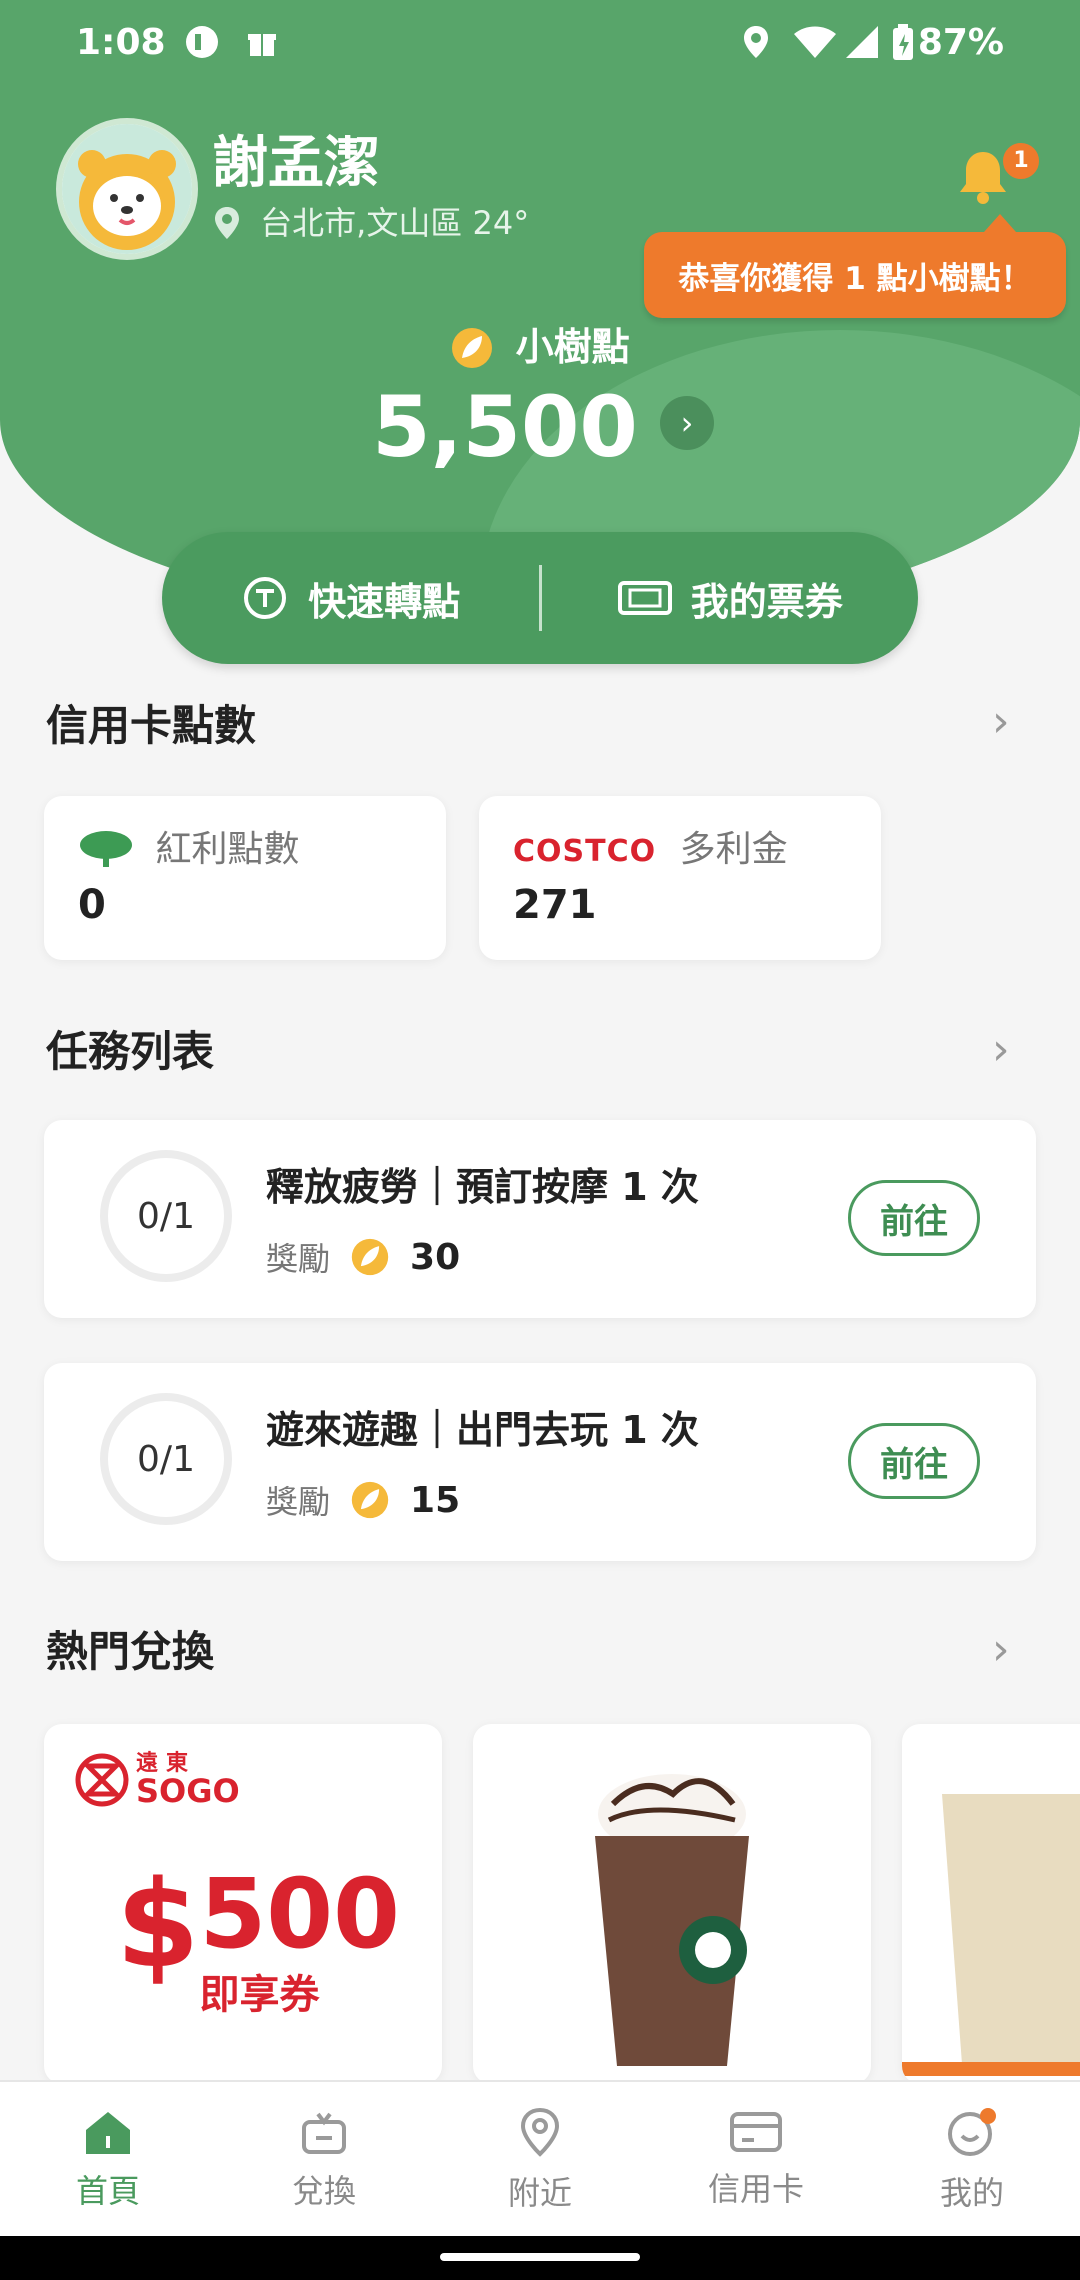 This screenshot has height=2280, width=1080. Describe the element at coordinates (903, 42) in the screenshot. I see `battery-icon` at that location.